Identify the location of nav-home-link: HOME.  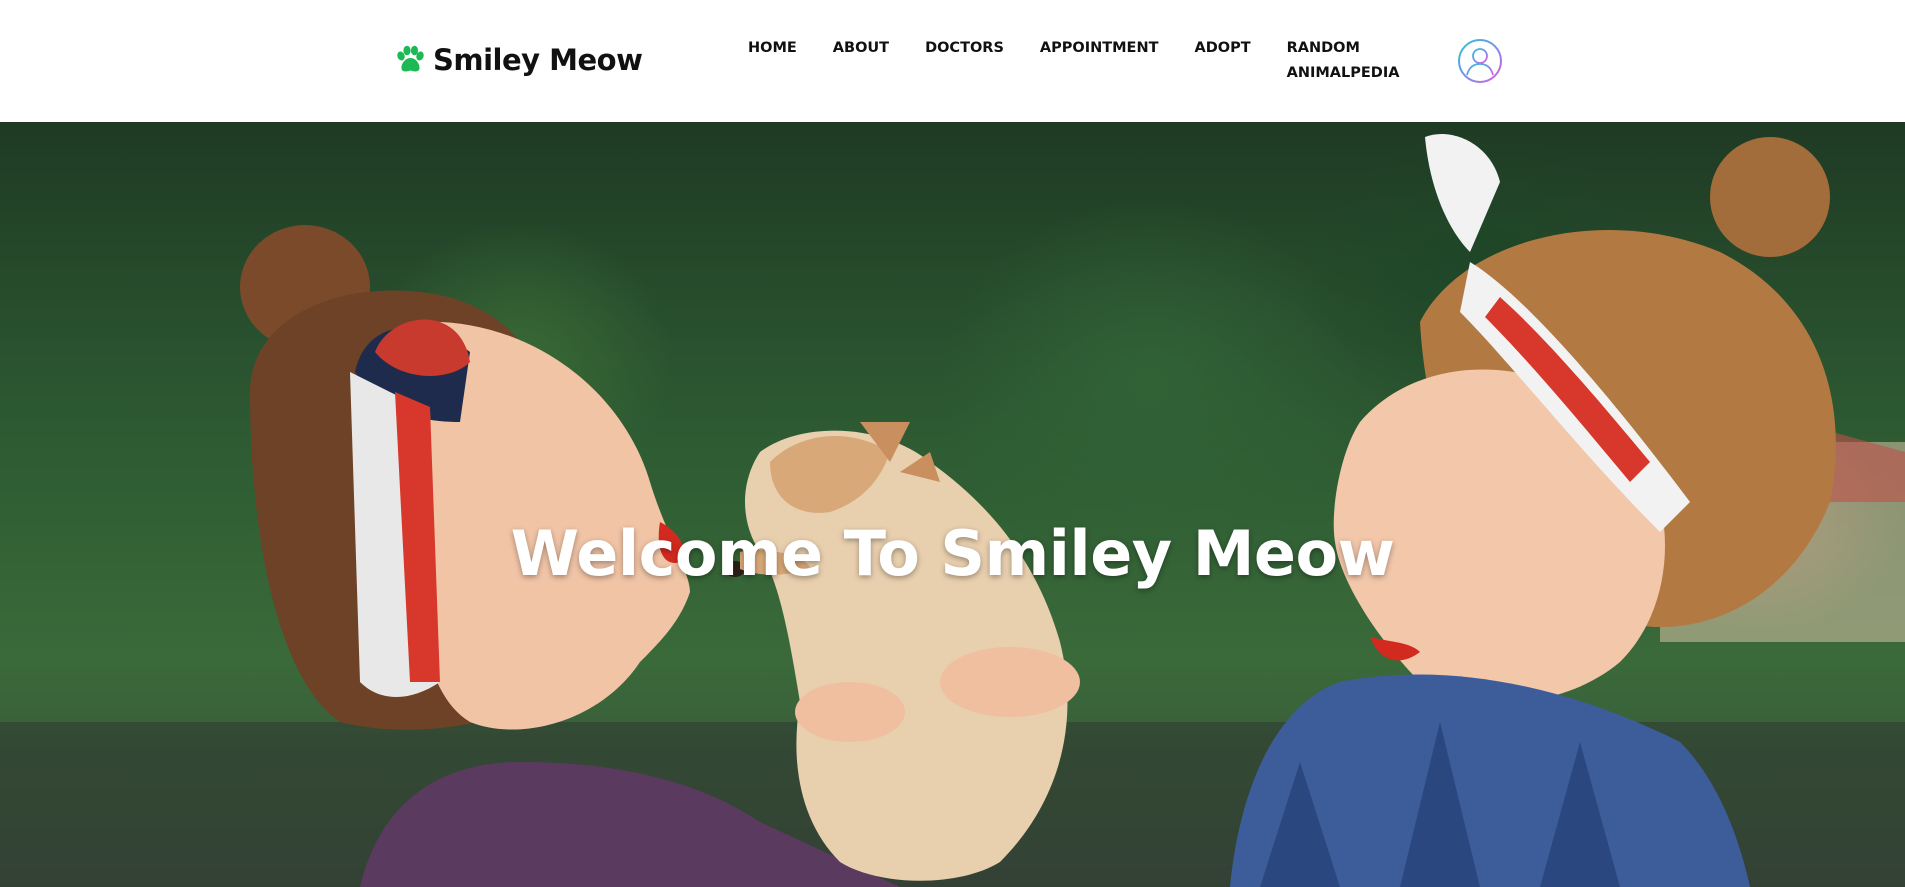
(772, 48).